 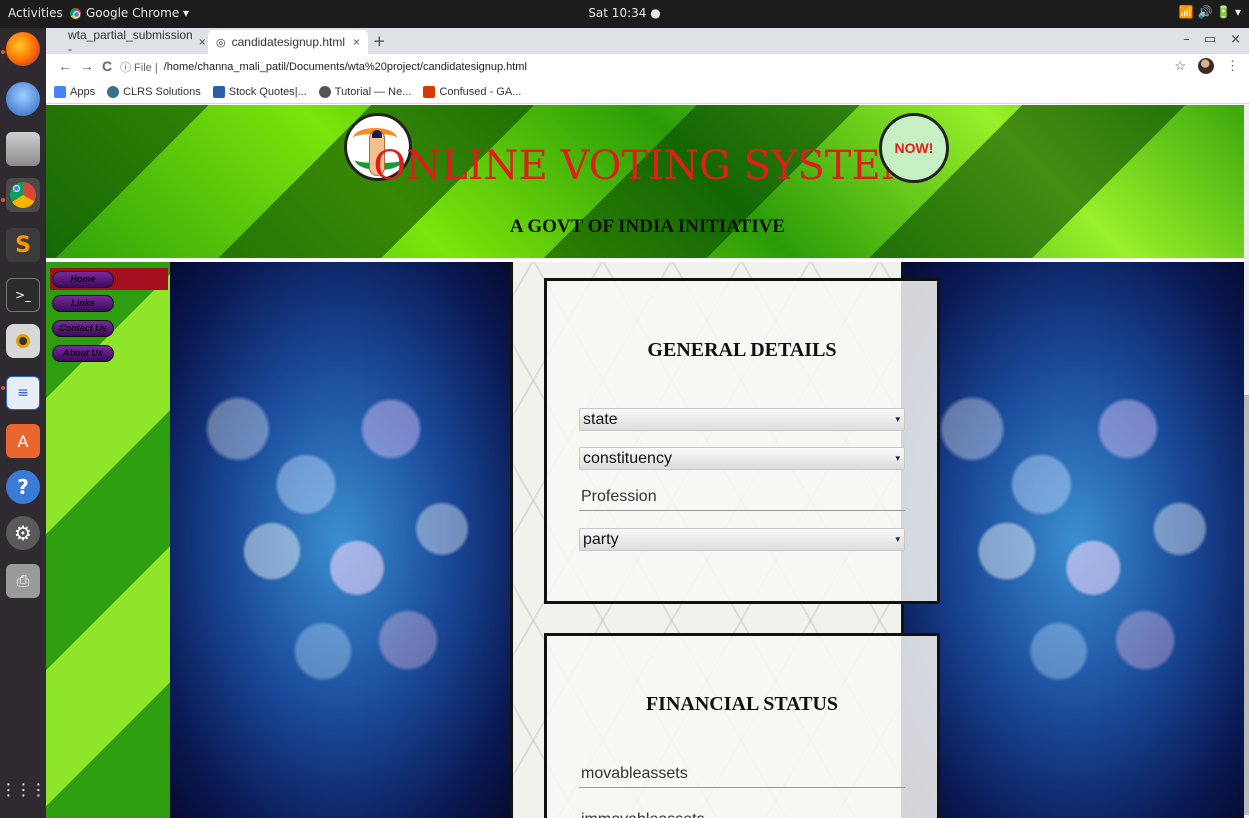 What do you see at coordinates (1246, 605) in the screenshot?
I see `scrollbar-thumb` at bounding box center [1246, 605].